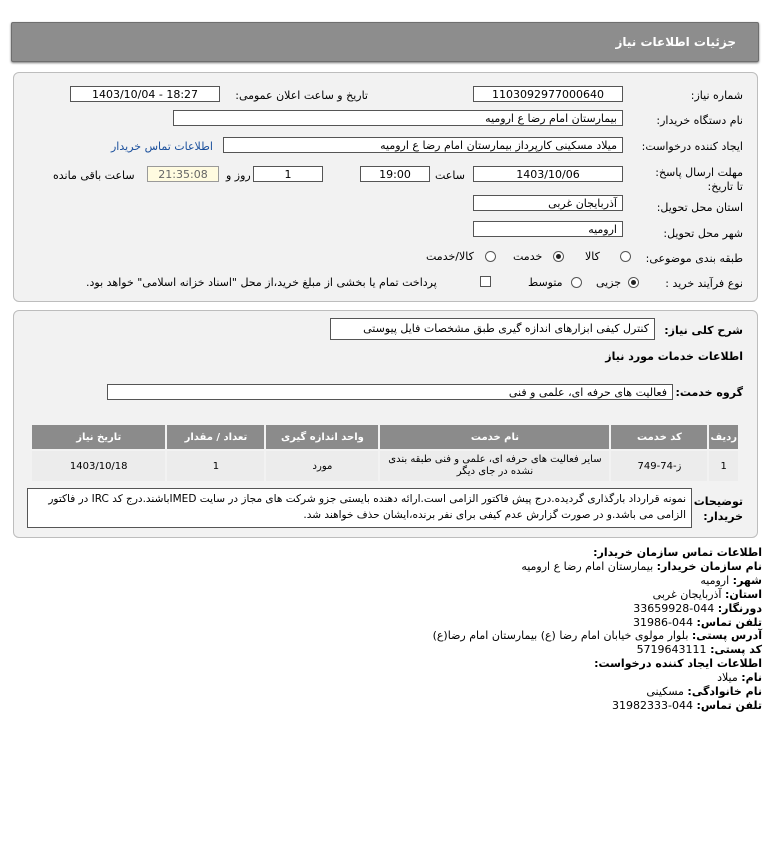 The image size is (770, 845). I want to click on need-number-label: شماره نیاز:, so click(716, 95).